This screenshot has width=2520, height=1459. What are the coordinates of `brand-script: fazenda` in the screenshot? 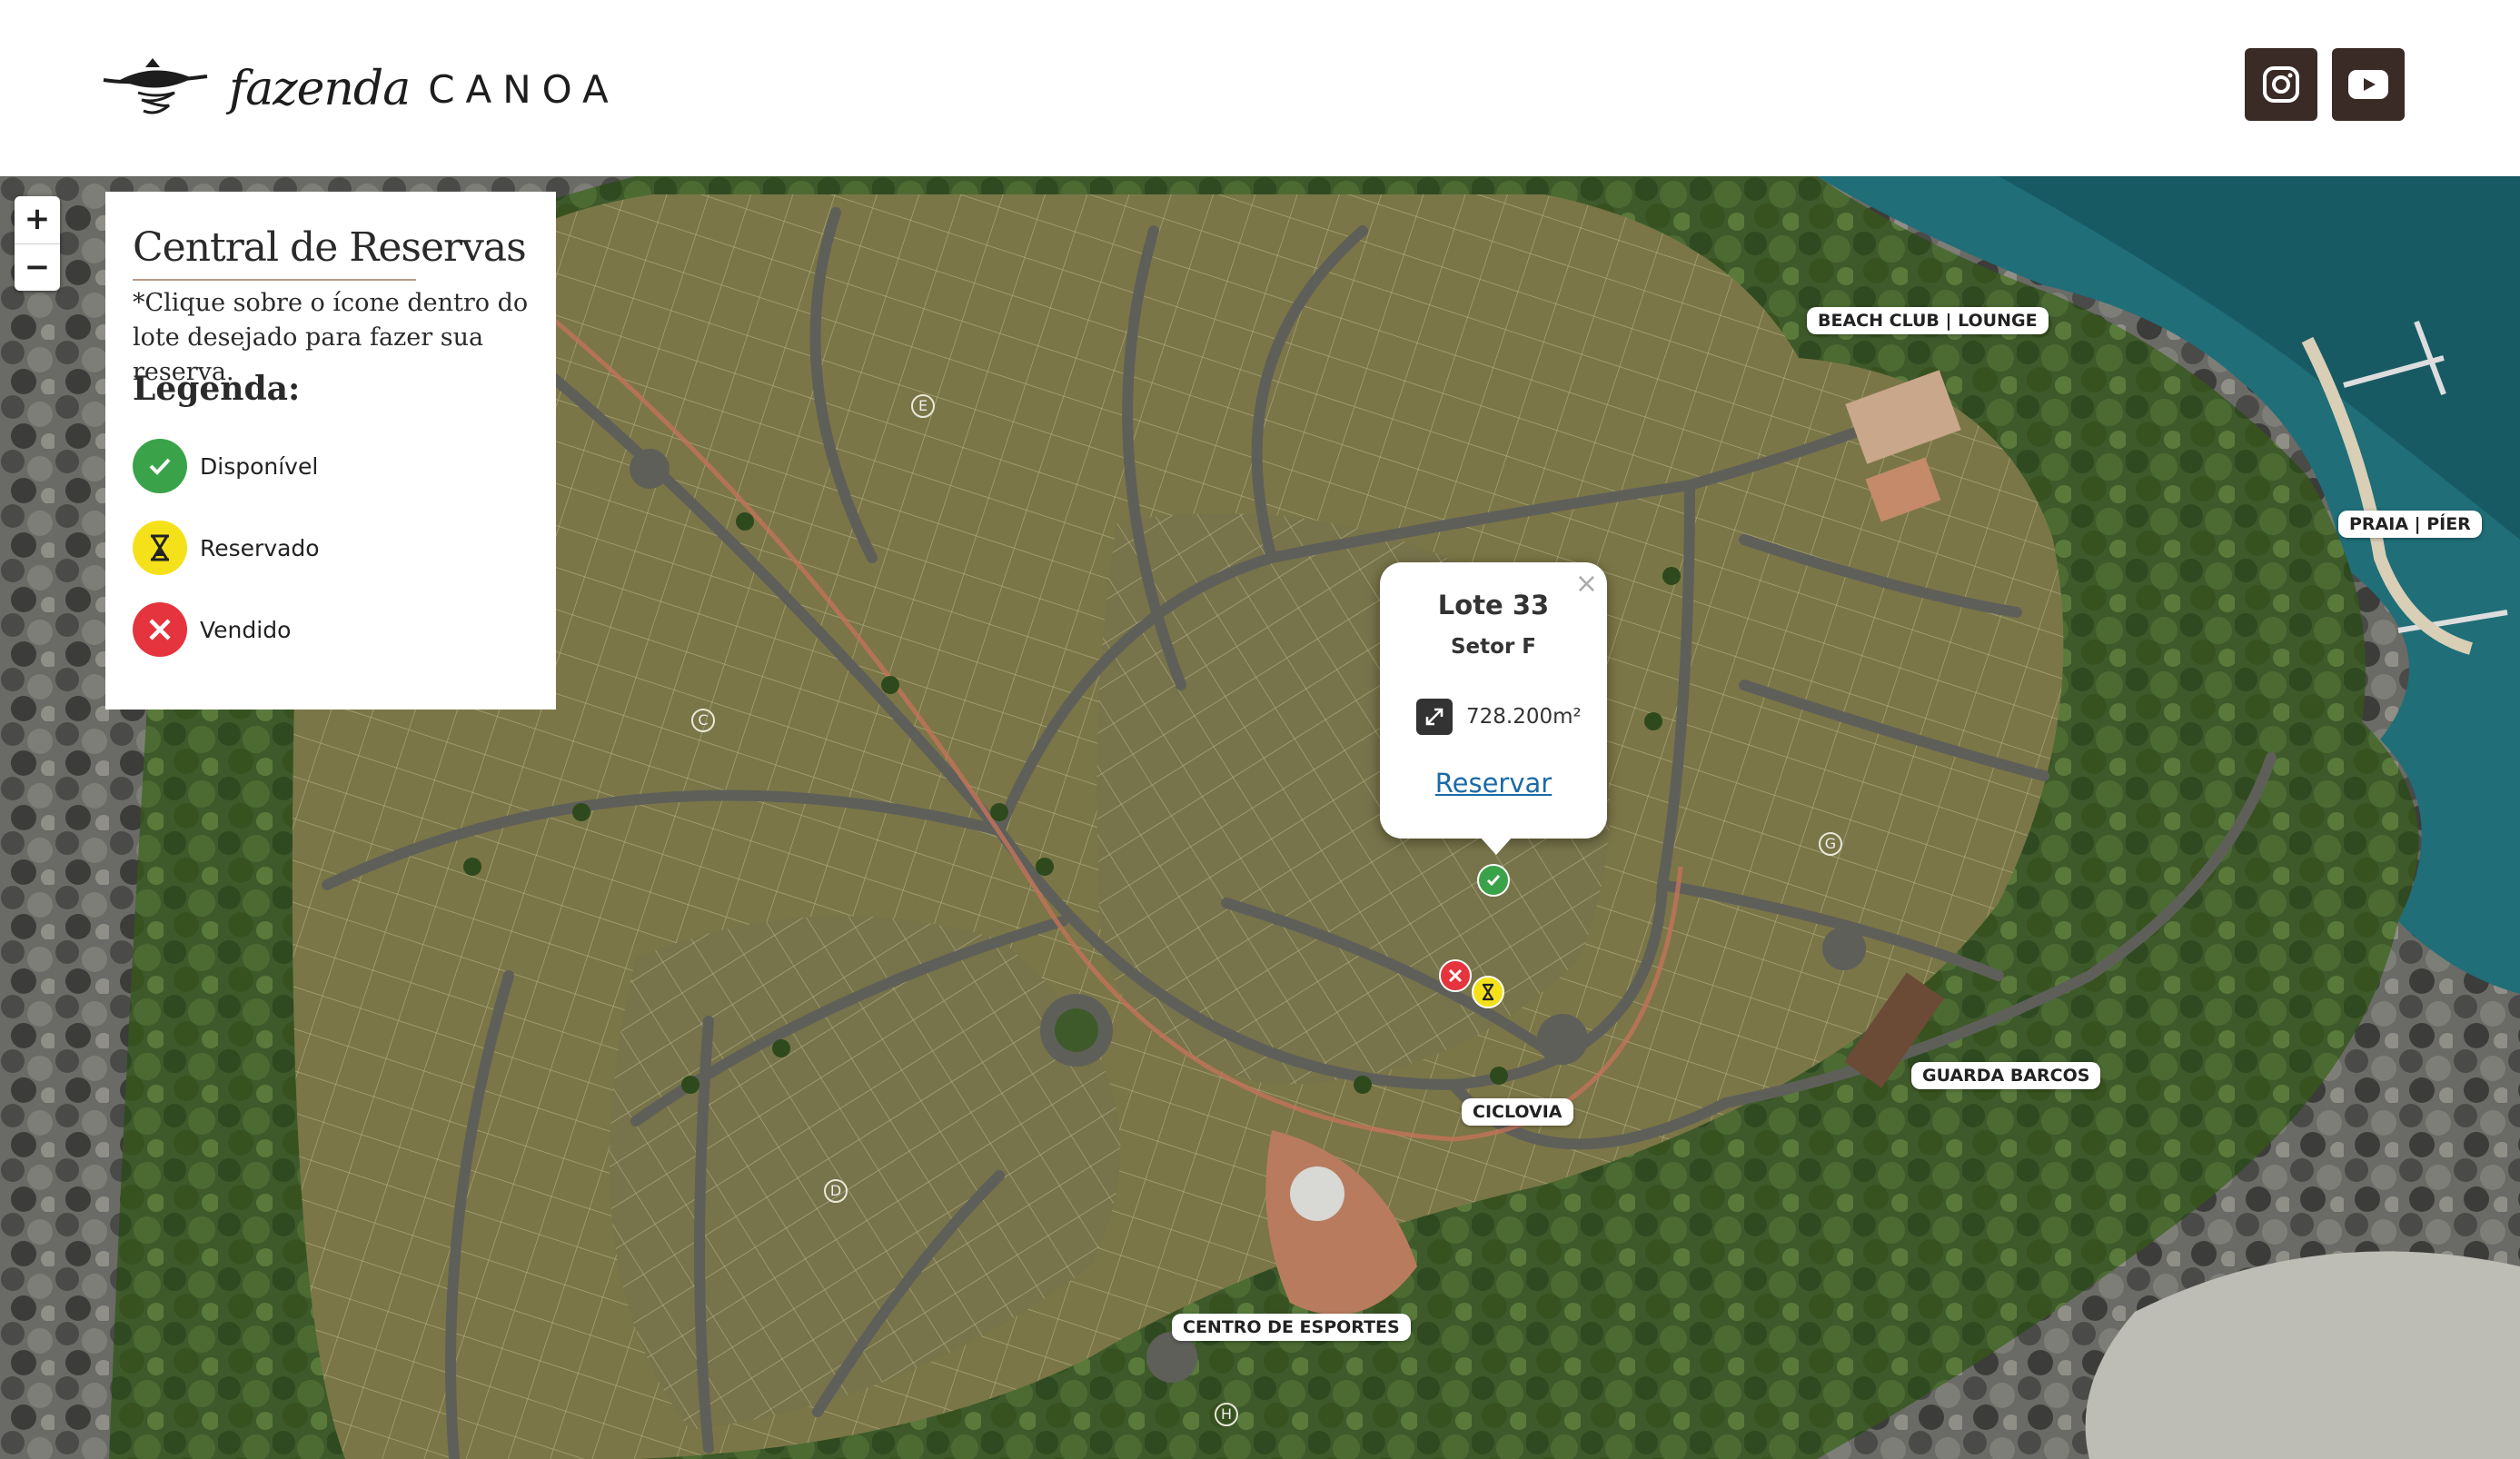 It's located at (320, 89).